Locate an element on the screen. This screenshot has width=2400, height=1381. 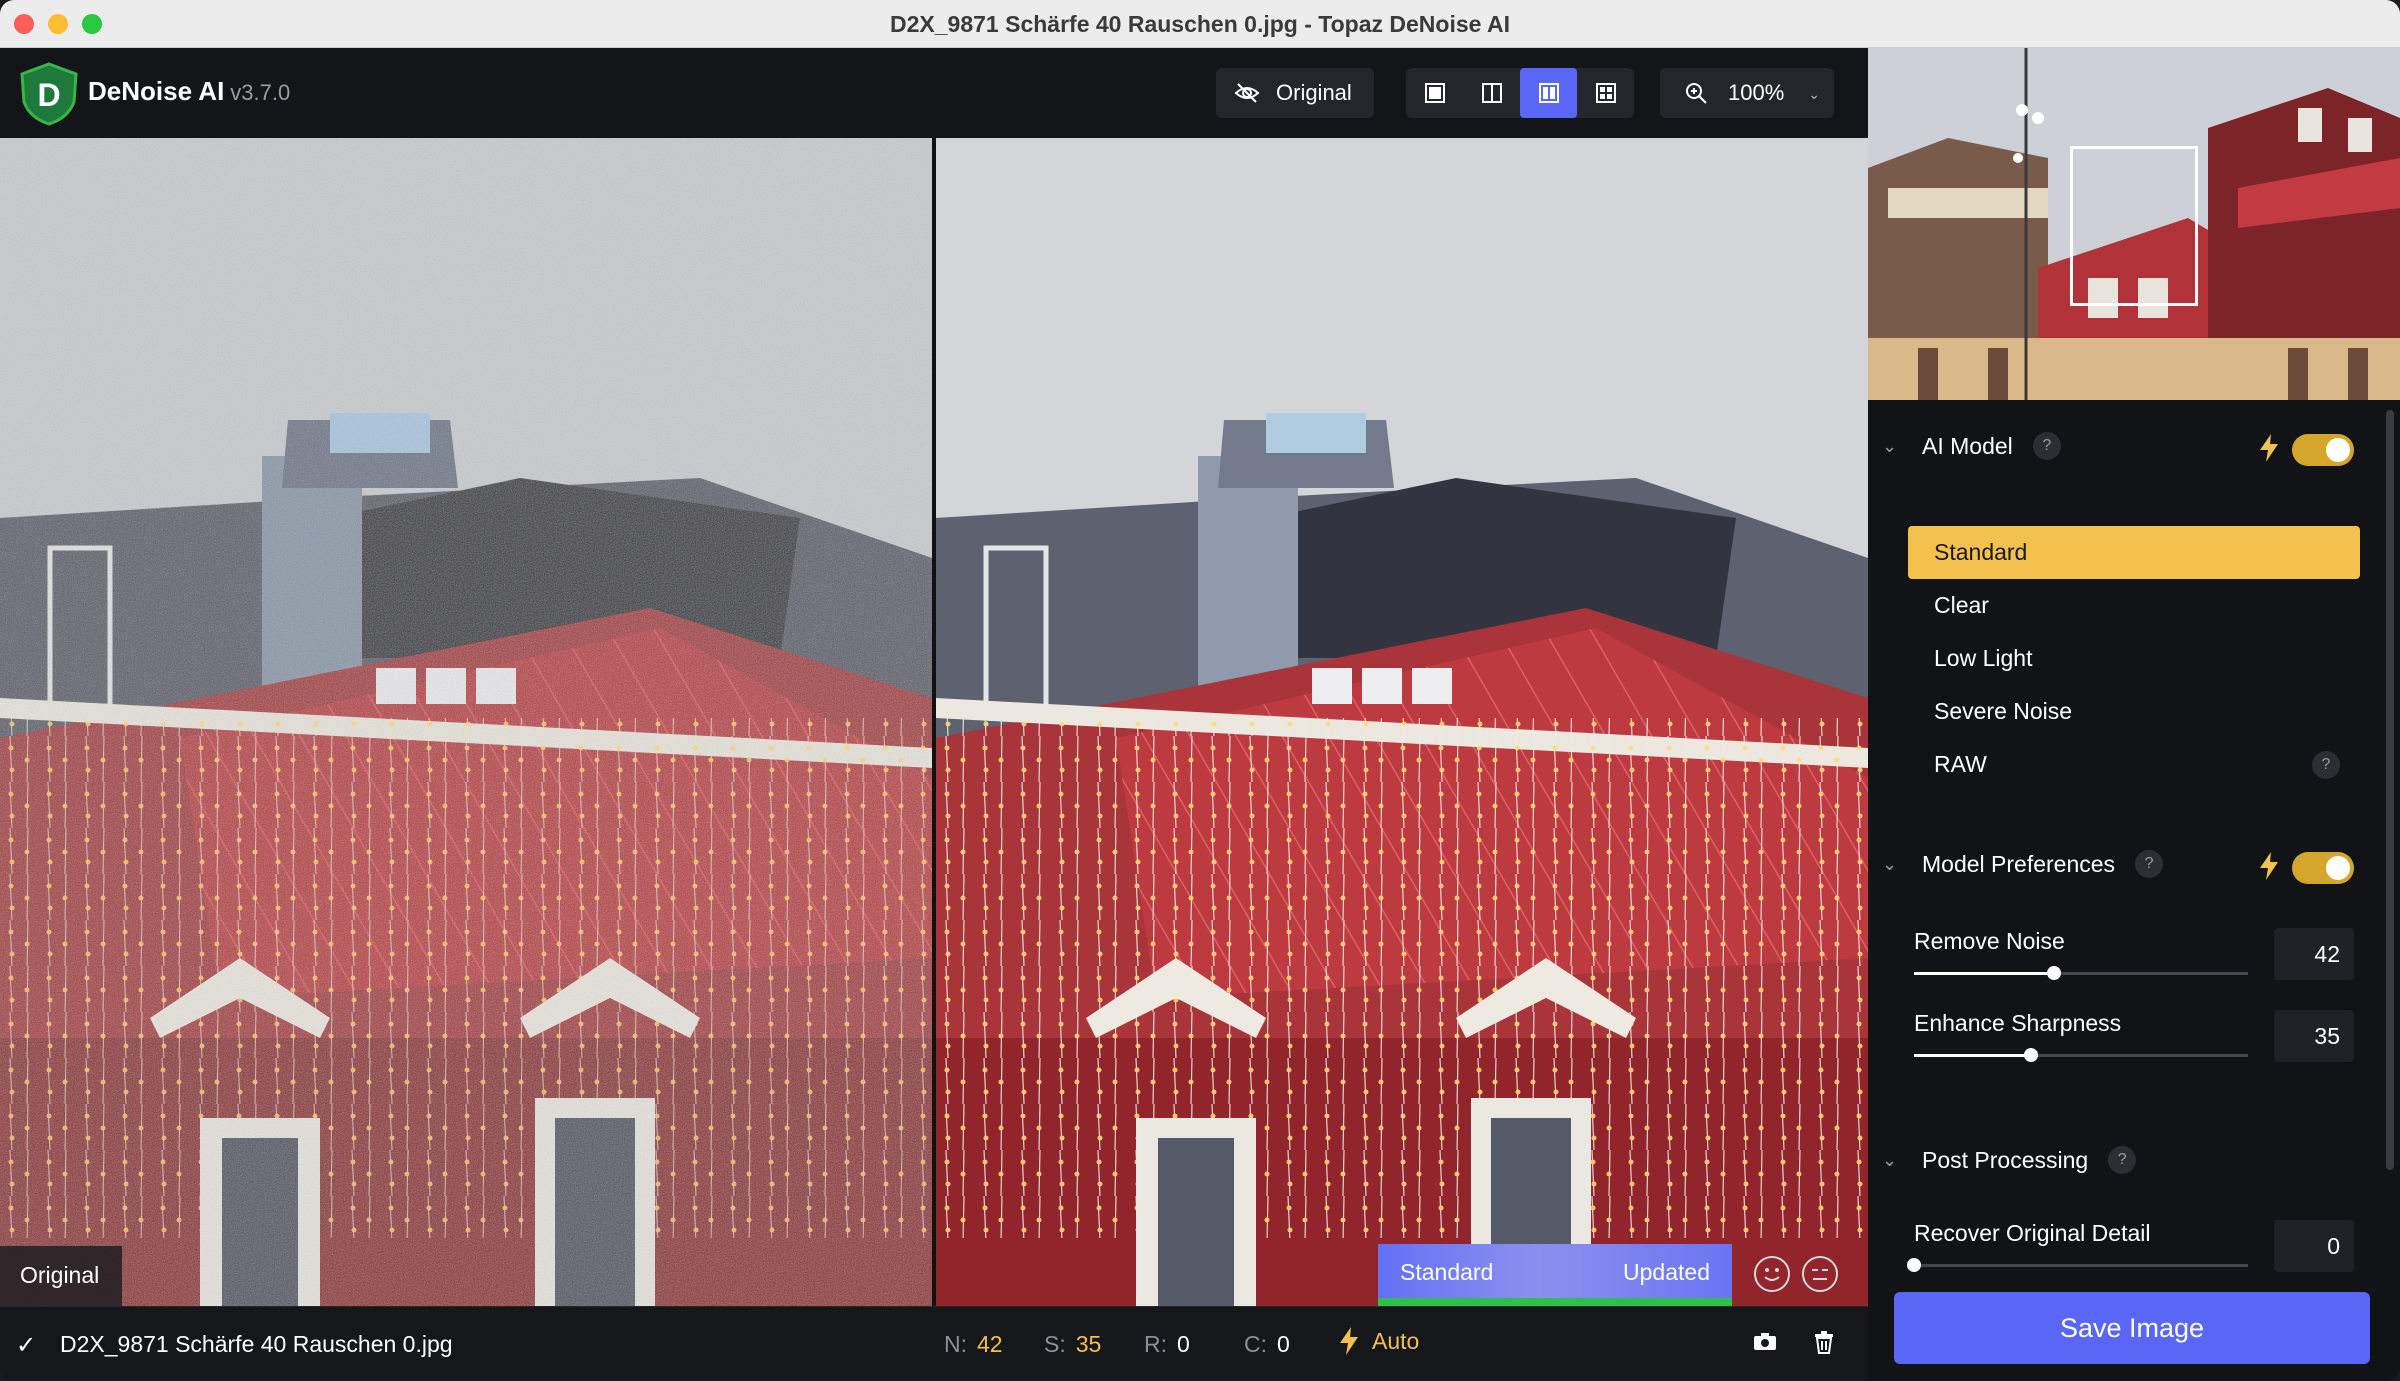
app-version: v3.7.0 is located at coordinates (260, 92).